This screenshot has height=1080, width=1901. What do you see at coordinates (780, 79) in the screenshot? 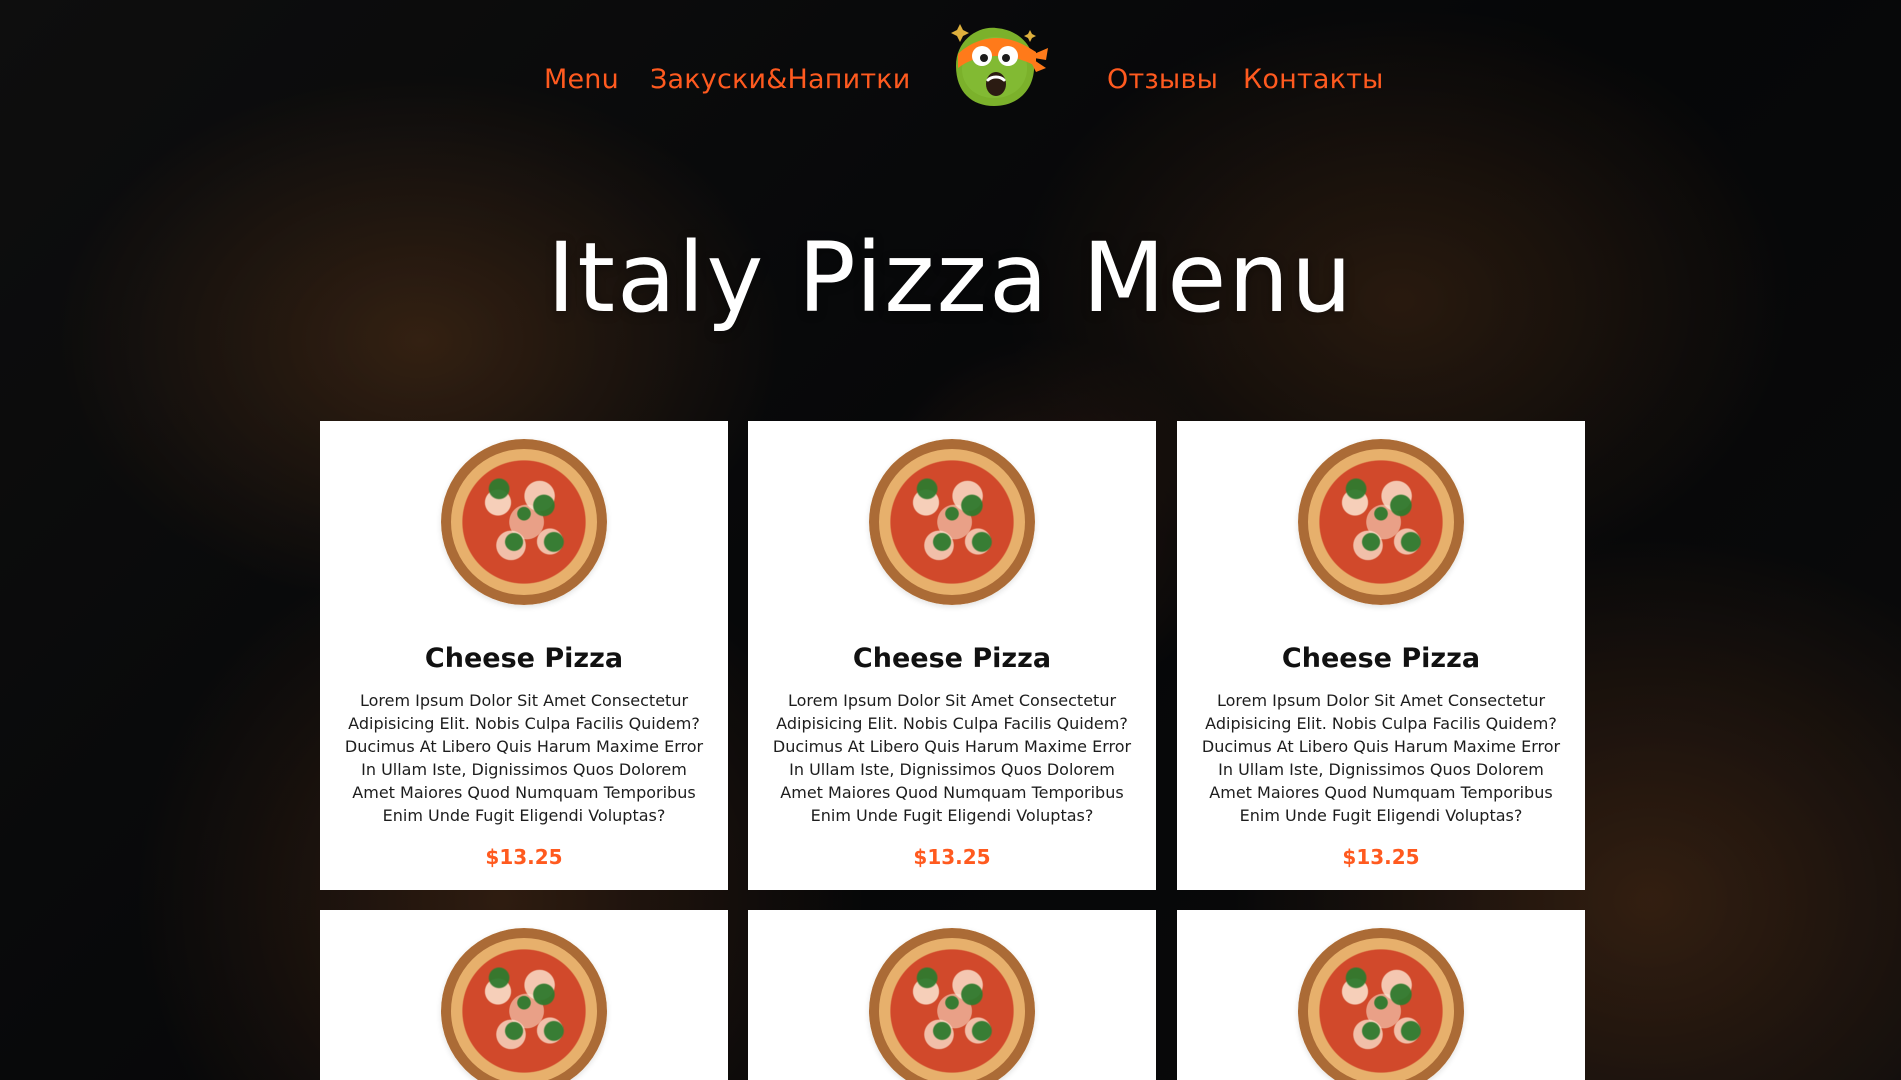
I see `nav-link-snacks-drinks: Закуски&Напитки` at bounding box center [780, 79].